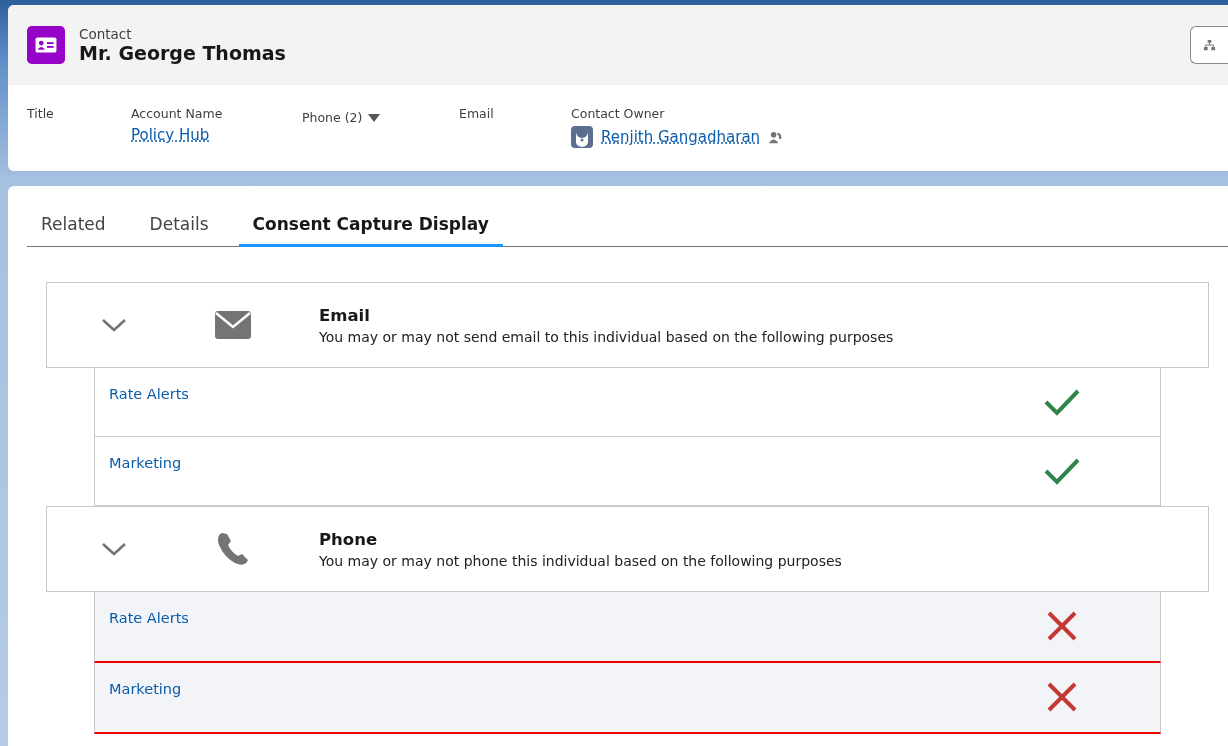 Image resolution: width=1228 pixels, height=746 pixels. What do you see at coordinates (233, 325) in the screenshot?
I see `envelope-icon` at bounding box center [233, 325].